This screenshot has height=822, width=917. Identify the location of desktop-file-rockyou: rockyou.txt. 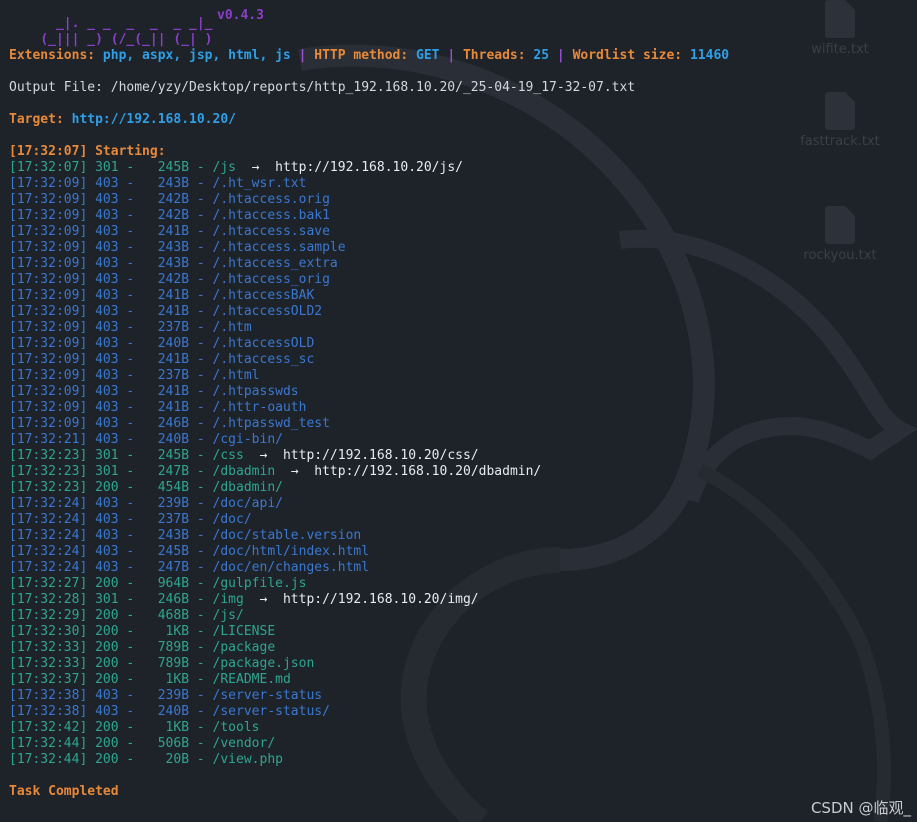
(840, 234).